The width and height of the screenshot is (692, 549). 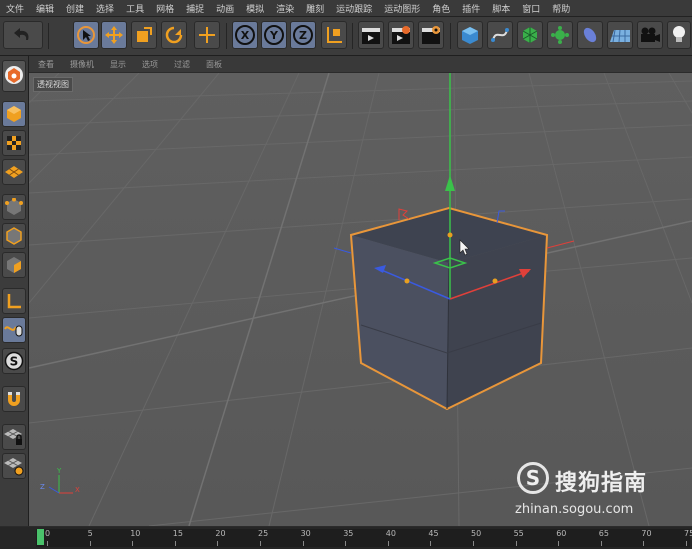 What do you see at coordinates (476, 533) in the screenshot?
I see `timeline-tick-label: 50` at bounding box center [476, 533].